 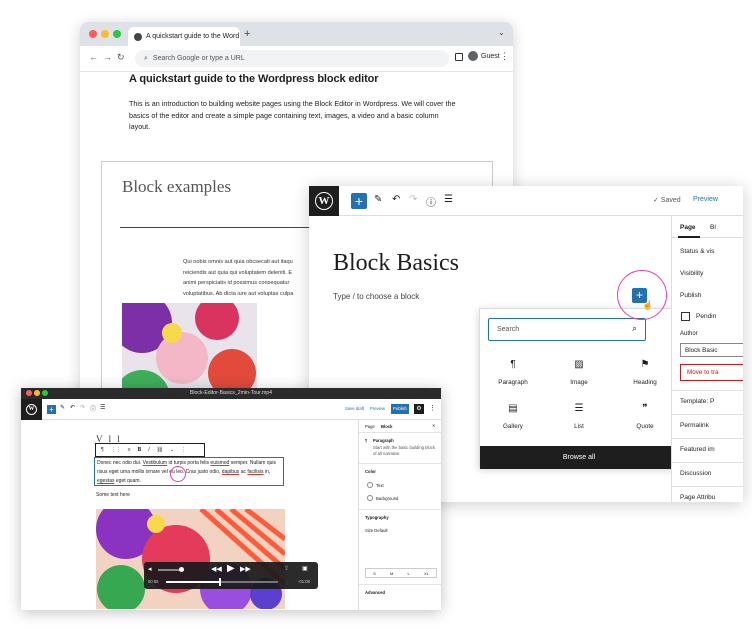 I want to click on chevron-down-icon: ⌄, so click(x=172, y=450).